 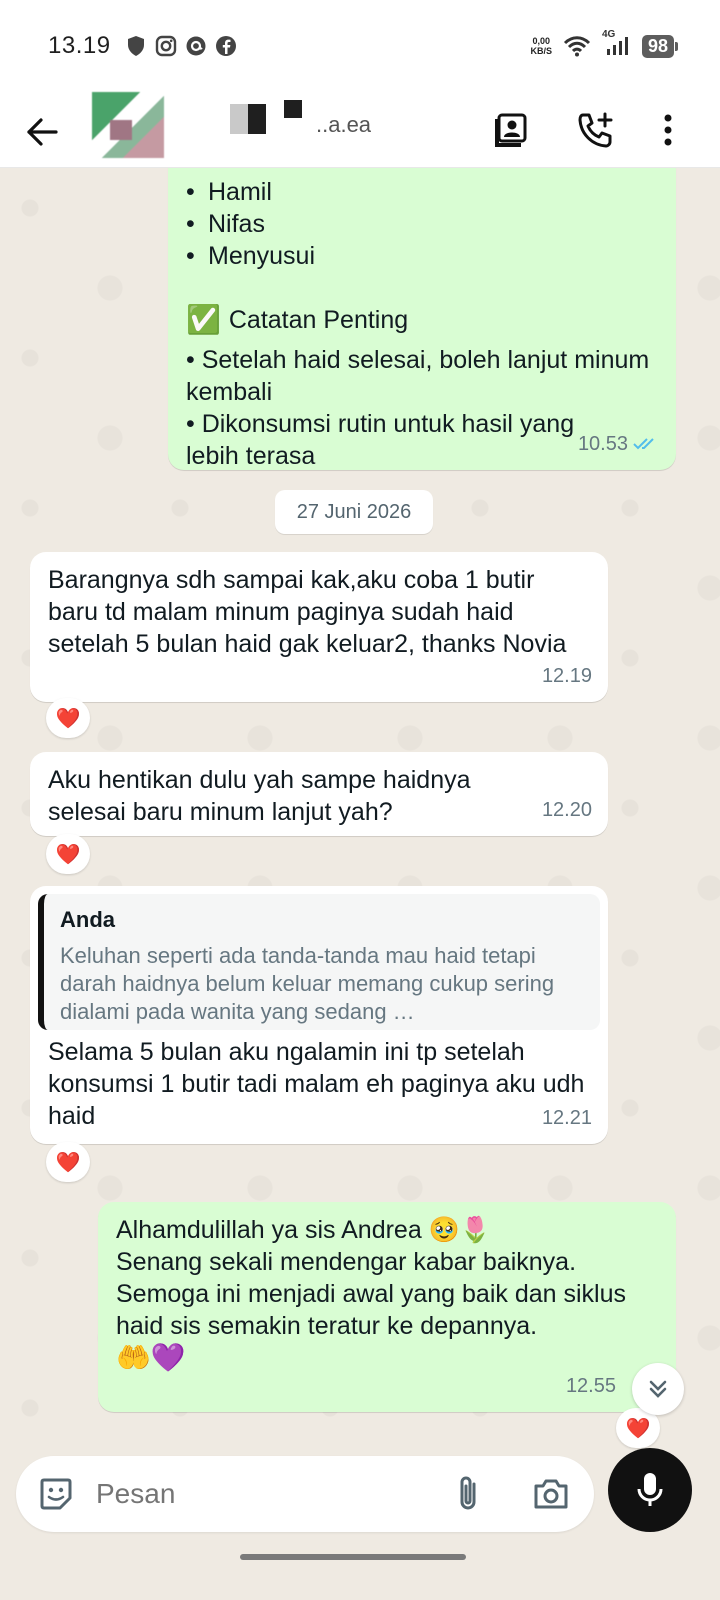 What do you see at coordinates (353, 1557) in the screenshot?
I see `gesture-navigation-bar` at bounding box center [353, 1557].